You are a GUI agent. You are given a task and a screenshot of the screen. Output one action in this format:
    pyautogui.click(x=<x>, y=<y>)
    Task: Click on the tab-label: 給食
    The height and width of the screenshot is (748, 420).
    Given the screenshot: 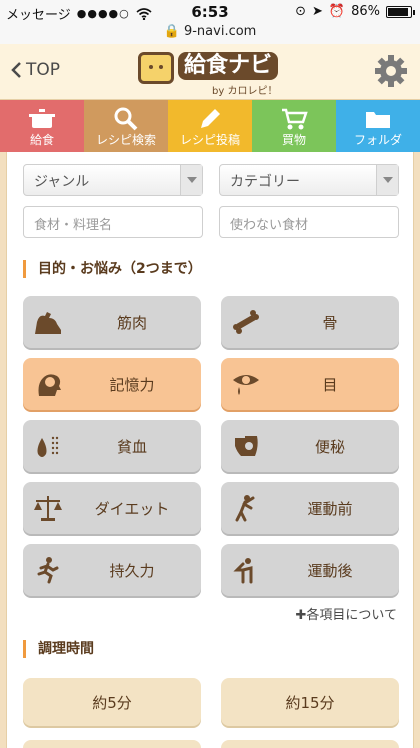 What is the action you would take?
    pyautogui.click(x=41, y=140)
    